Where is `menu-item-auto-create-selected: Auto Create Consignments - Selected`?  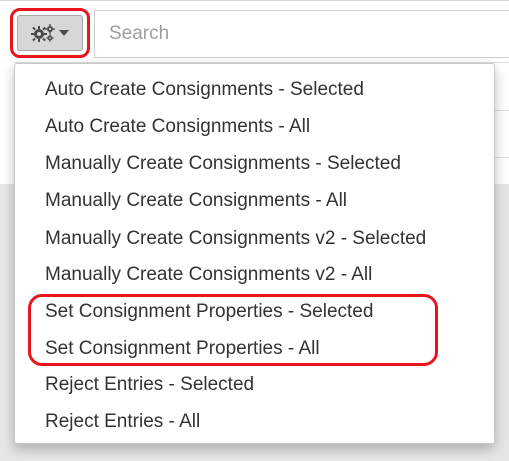 menu-item-auto-create-selected: Auto Create Consignments - Selected is located at coordinates (254, 90).